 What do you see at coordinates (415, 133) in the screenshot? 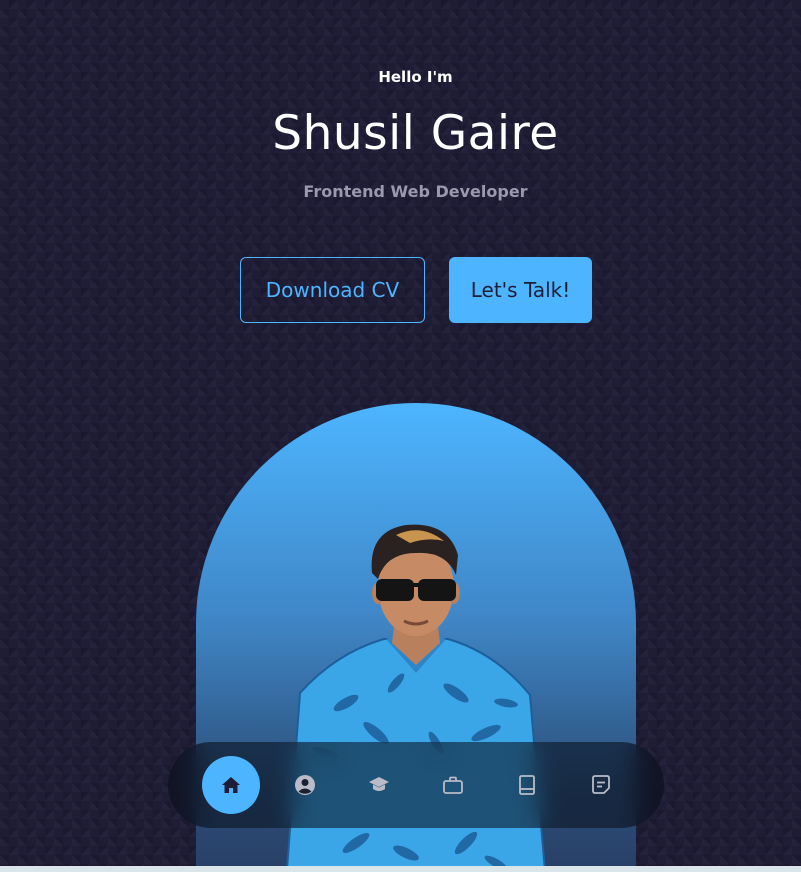
I see `page-title: Shusil Gaire` at bounding box center [415, 133].